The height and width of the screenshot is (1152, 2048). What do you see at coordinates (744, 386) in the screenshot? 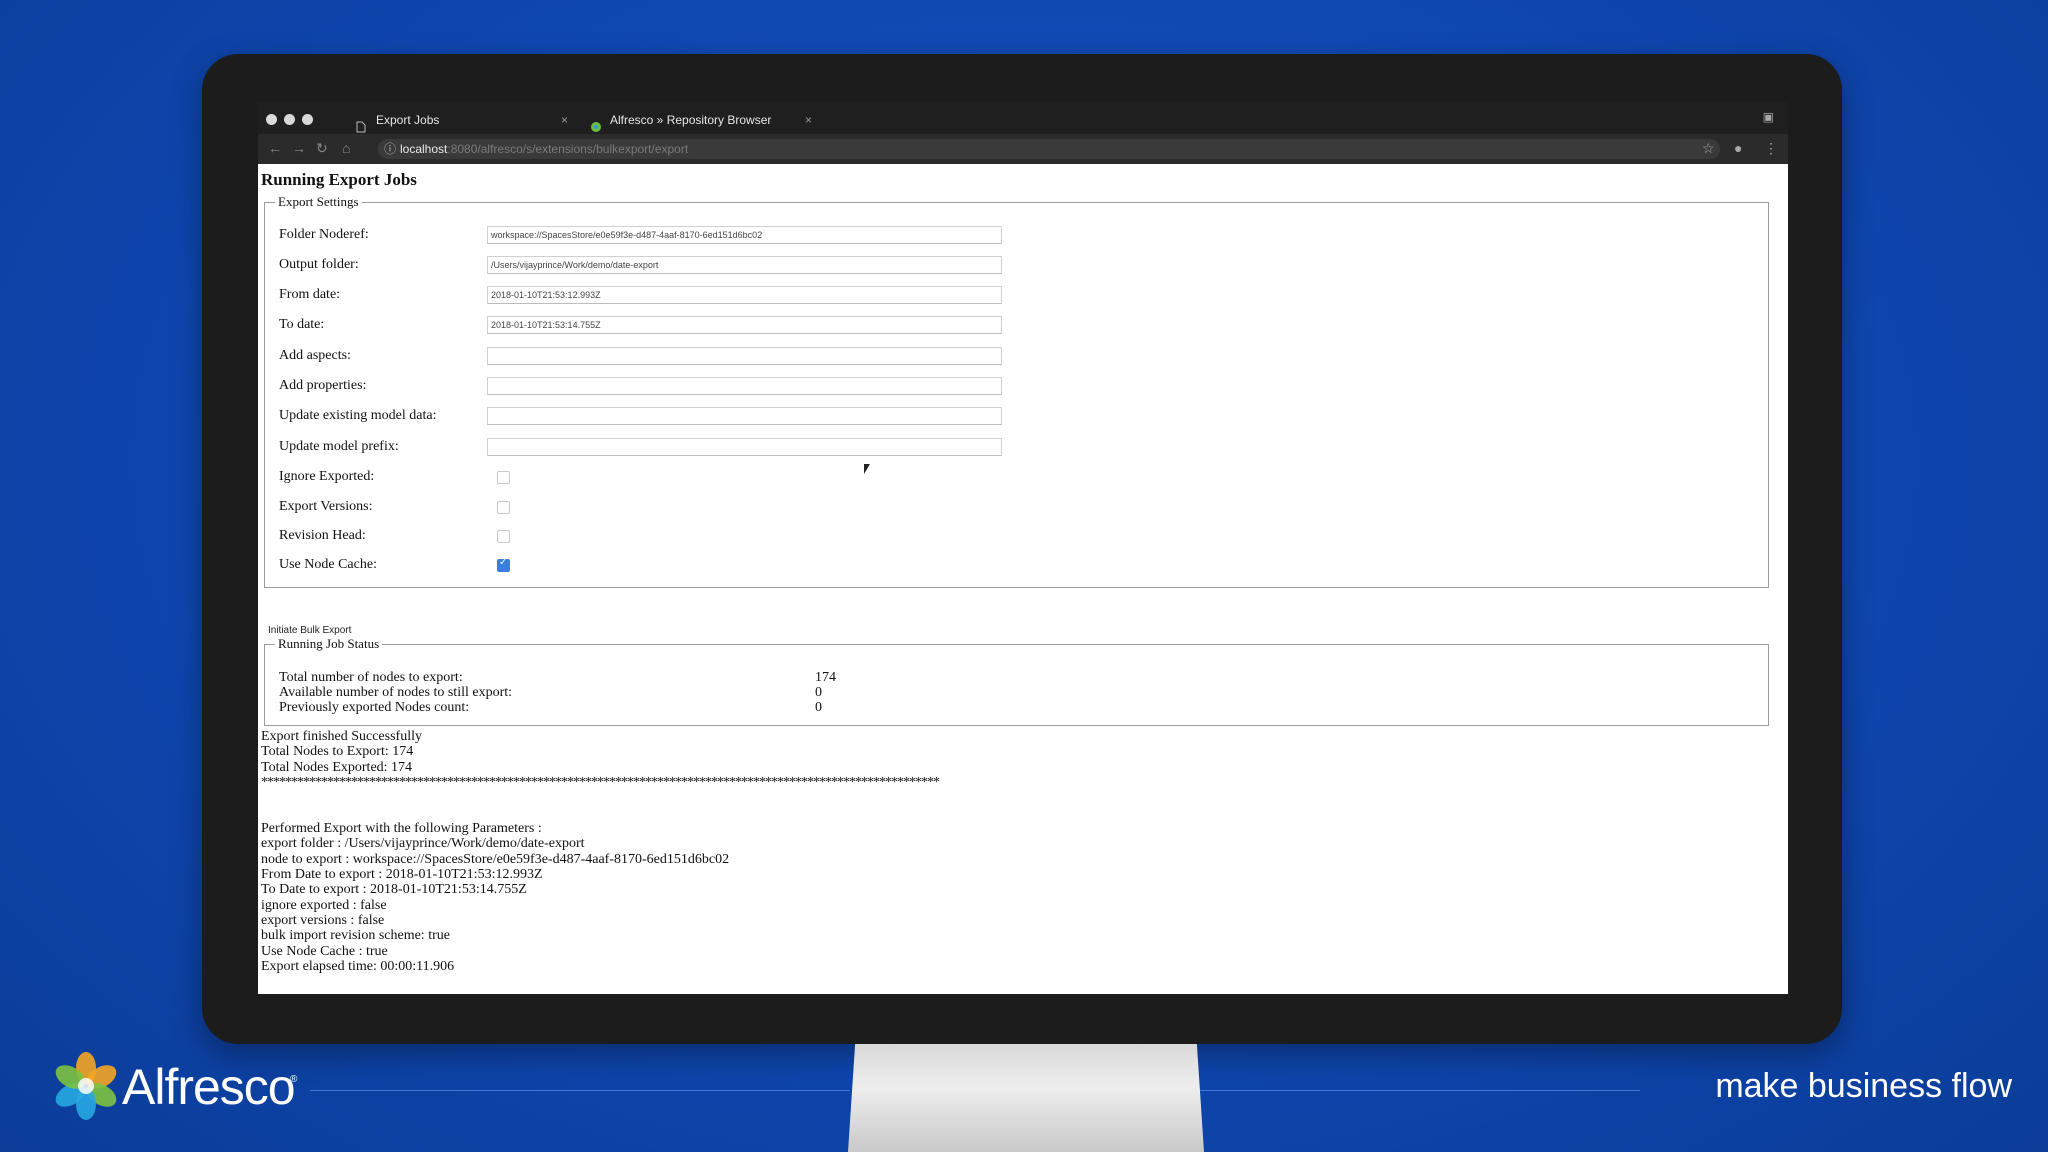
I see `add-properties-input` at bounding box center [744, 386].